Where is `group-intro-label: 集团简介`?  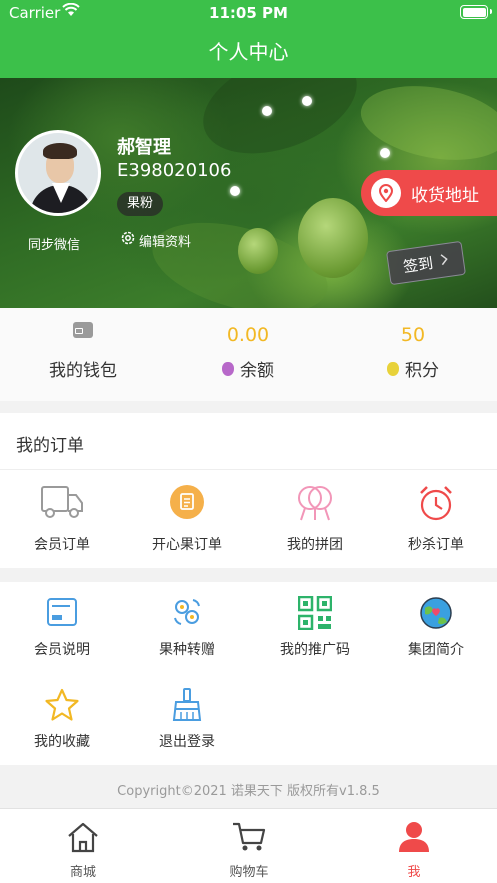 group-intro-label: 集团简介 is located at coordinates (436, 650).